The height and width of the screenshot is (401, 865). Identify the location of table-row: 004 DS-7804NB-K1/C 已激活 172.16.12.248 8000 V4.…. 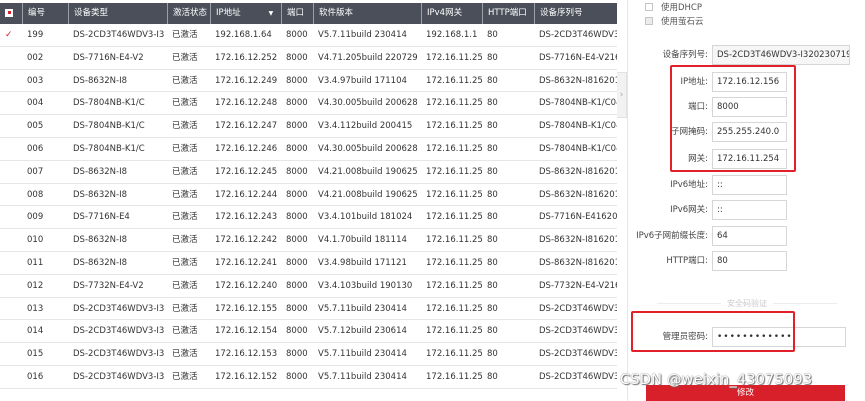
(308, 104).